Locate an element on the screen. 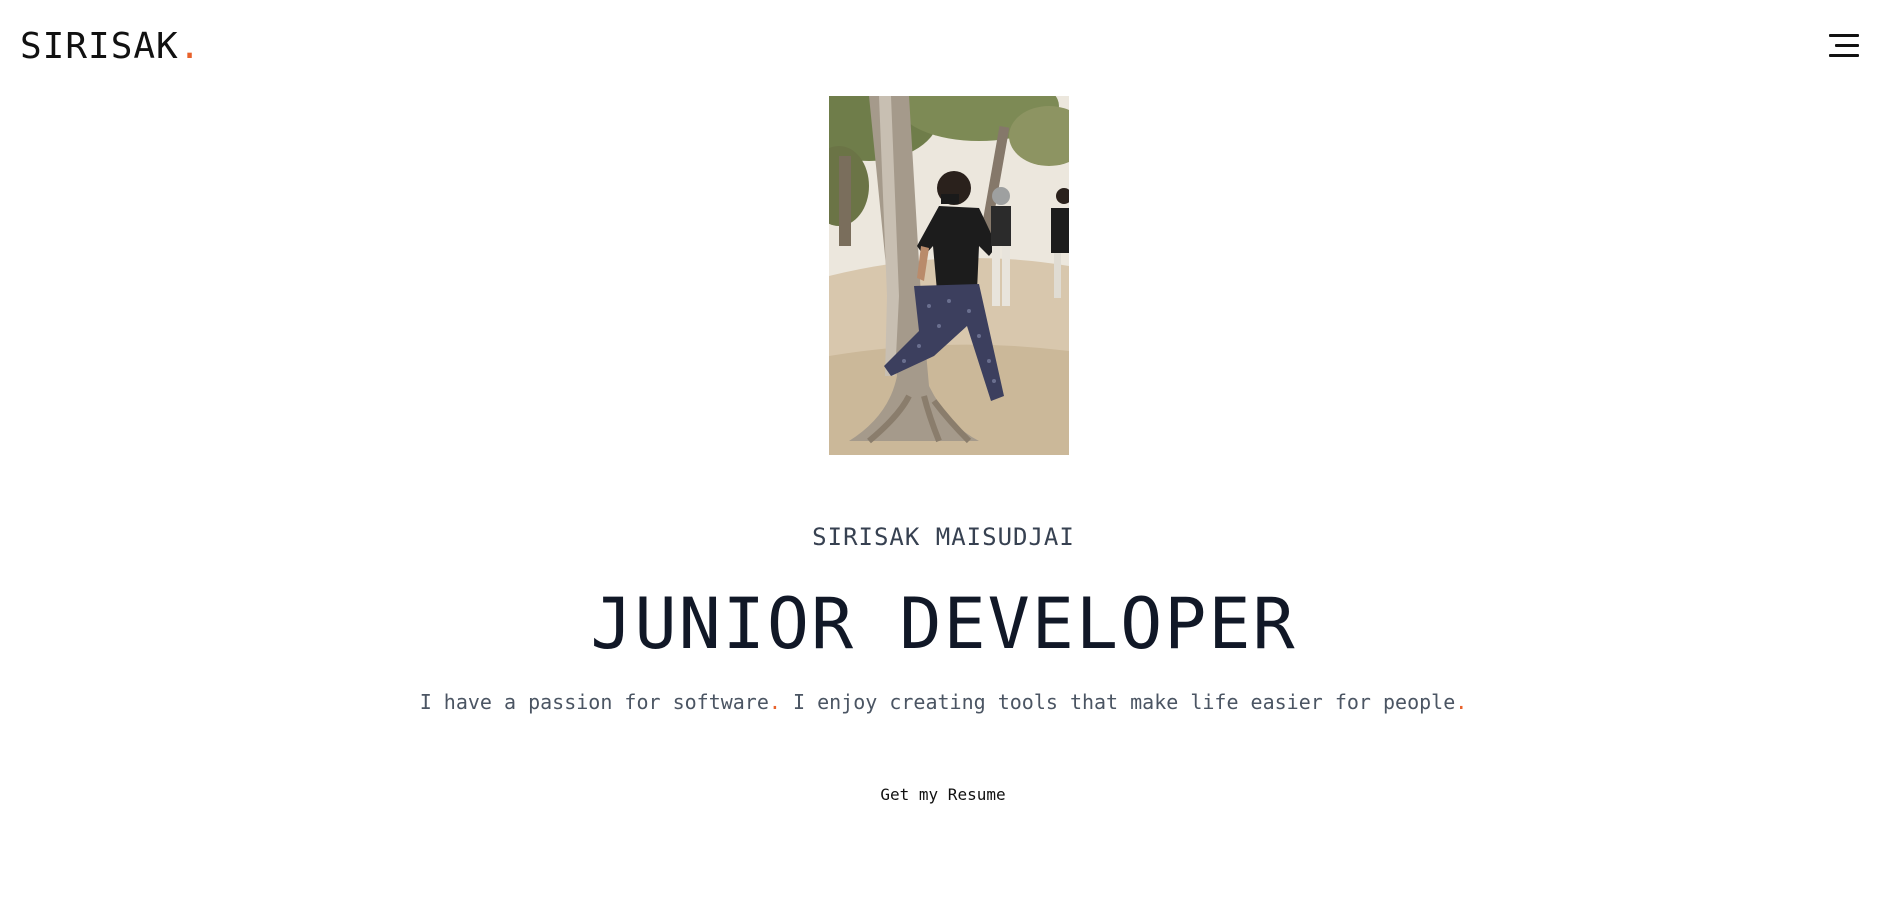 Image resolution: width=1887 pixels, height=907 pixels. hamburger-menu-icon is located at coordinates (1843, 47).